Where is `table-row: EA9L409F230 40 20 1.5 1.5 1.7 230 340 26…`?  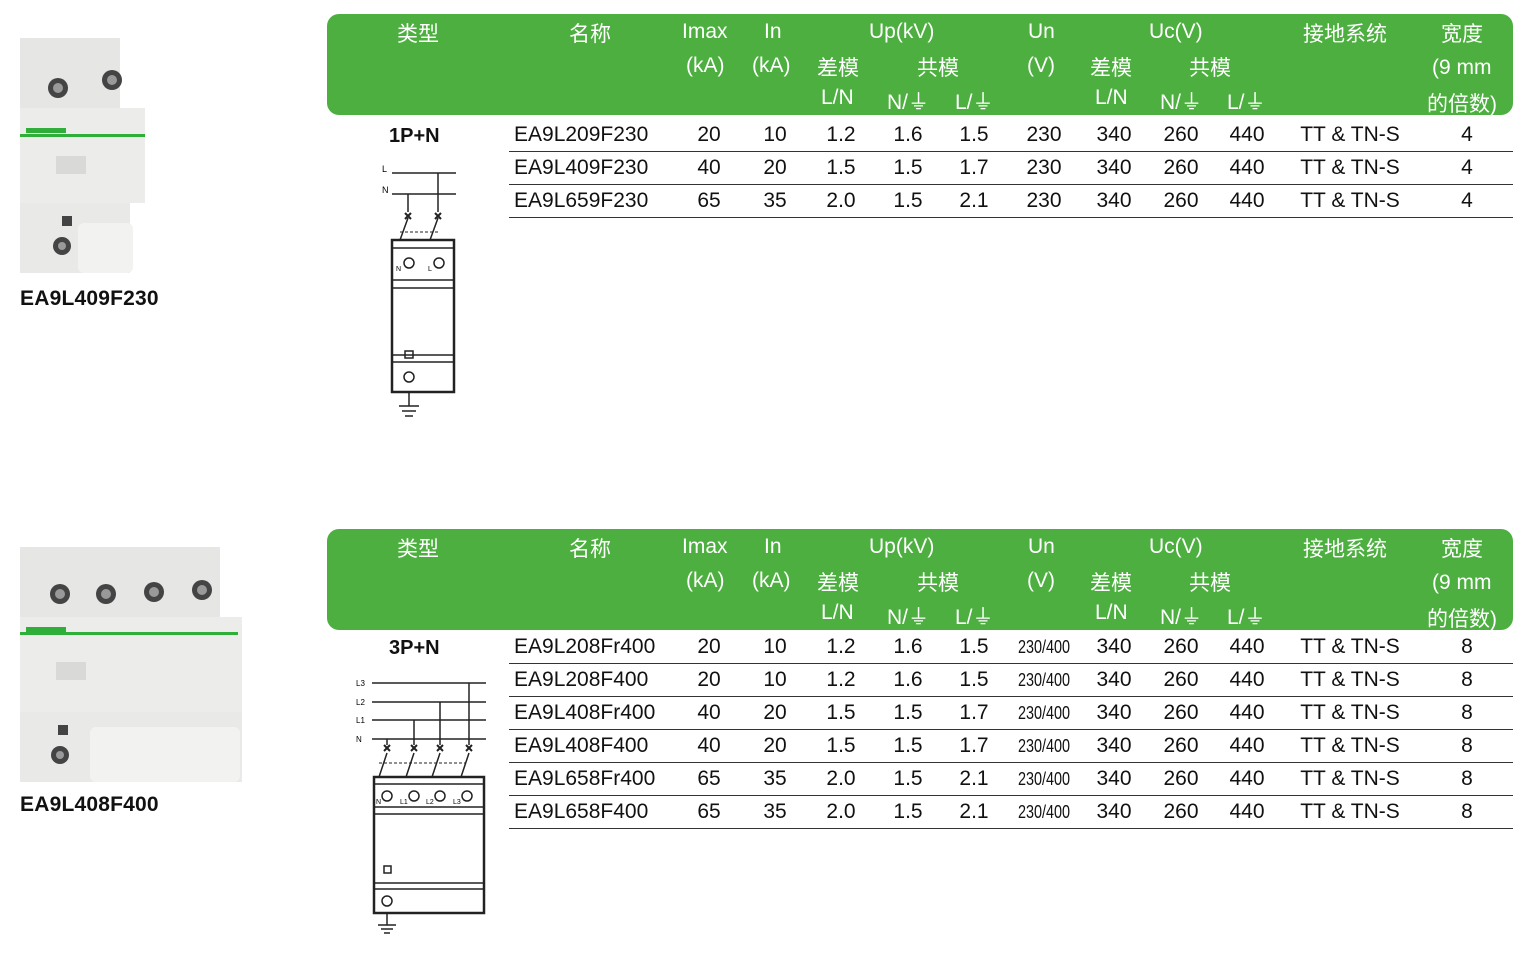 table-row: EA9L409F230 40 20 1.5 1.5 1.7 230 340 26… is located at coordinates (1011, 168).